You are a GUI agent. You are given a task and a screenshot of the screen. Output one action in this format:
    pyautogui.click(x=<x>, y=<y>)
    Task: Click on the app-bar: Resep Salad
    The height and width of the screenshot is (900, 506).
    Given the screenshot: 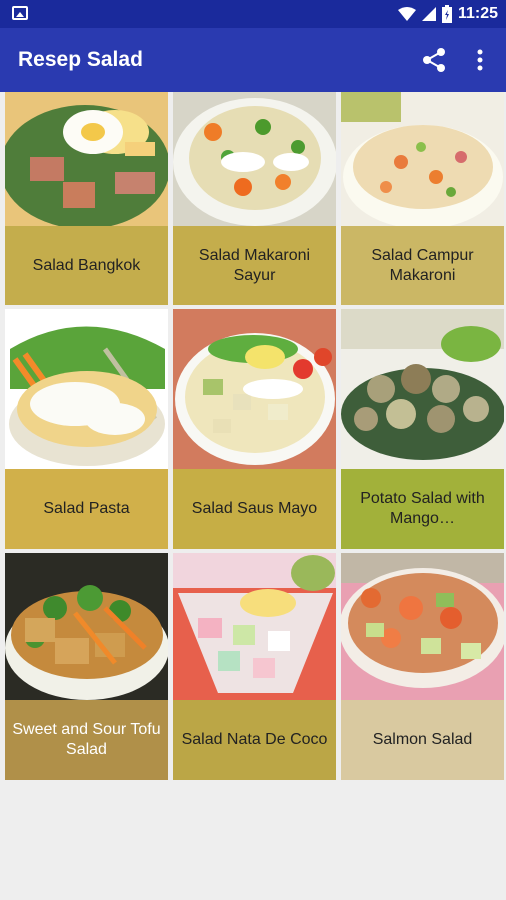 What is the action you would take?
    pyautogui.click(x=253, y=60)
    